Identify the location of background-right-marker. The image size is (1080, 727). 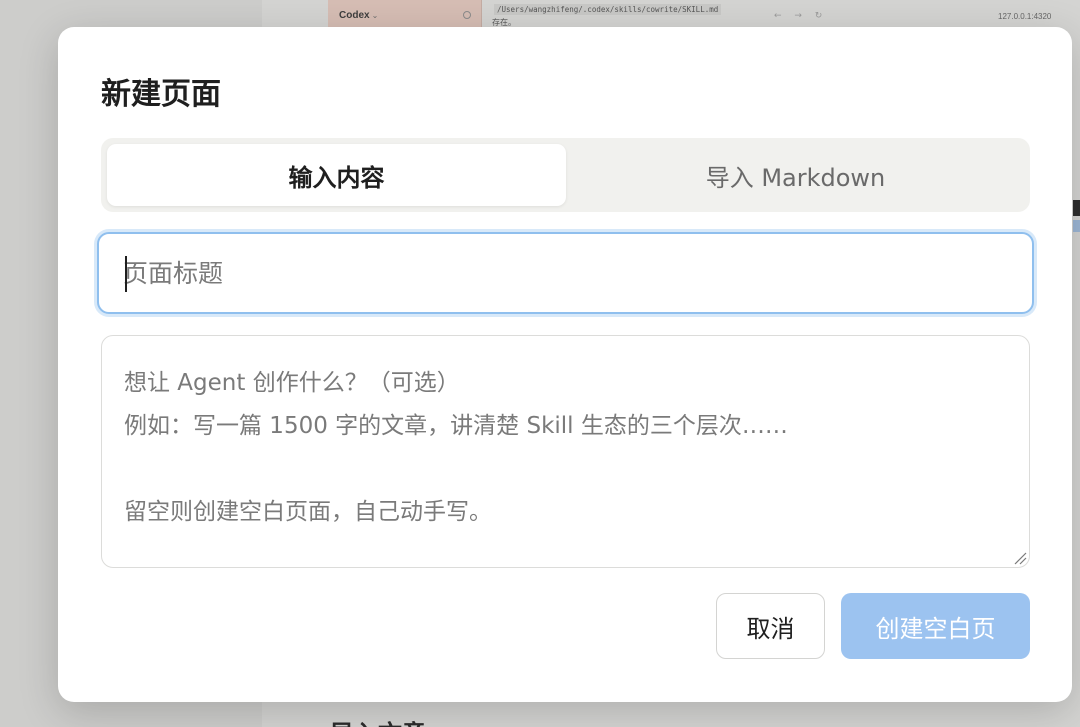
(1076, 208).